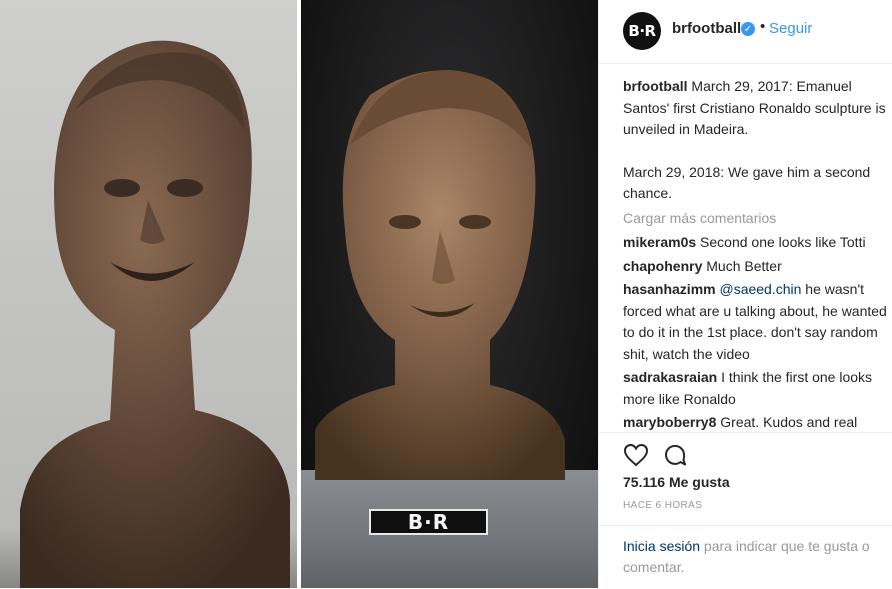  I want to click on comment-item: chapohenry Much Better, so click(756, 267).